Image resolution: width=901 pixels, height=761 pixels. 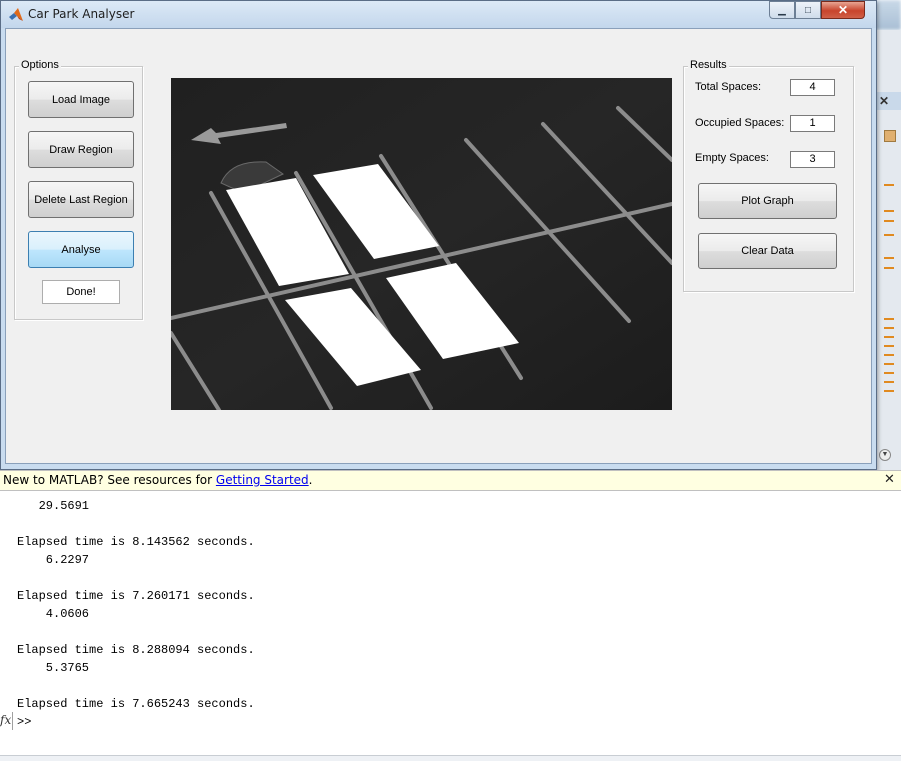 I want to click on window-titlebar: Car Park Analyser ▁ □ ✕, so click(x=438, y=14).